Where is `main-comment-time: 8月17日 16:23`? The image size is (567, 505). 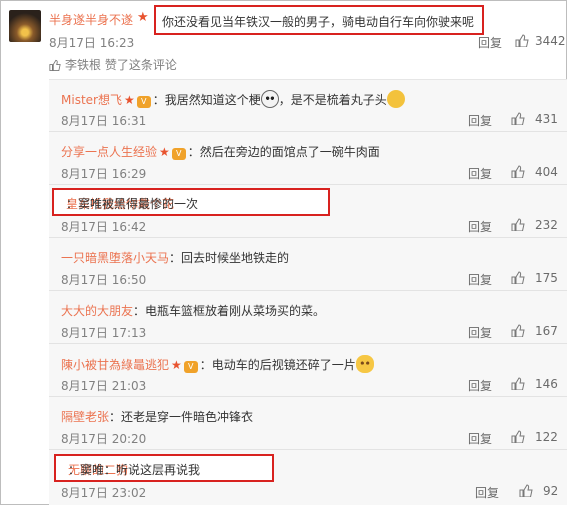 main-comment-time: 8月17日 16:23 is located at coordinates (92, 43).